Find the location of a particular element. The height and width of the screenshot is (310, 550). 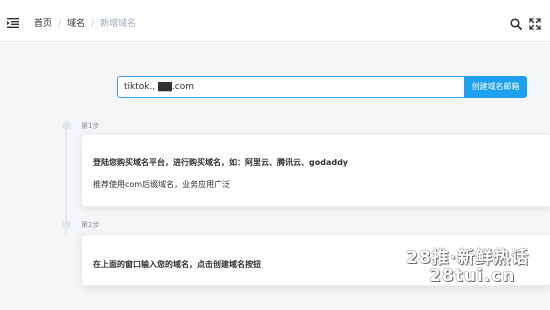

breadcrumb: 首页 / 域名 / 新增域名 is located at coordinates (85, 24).